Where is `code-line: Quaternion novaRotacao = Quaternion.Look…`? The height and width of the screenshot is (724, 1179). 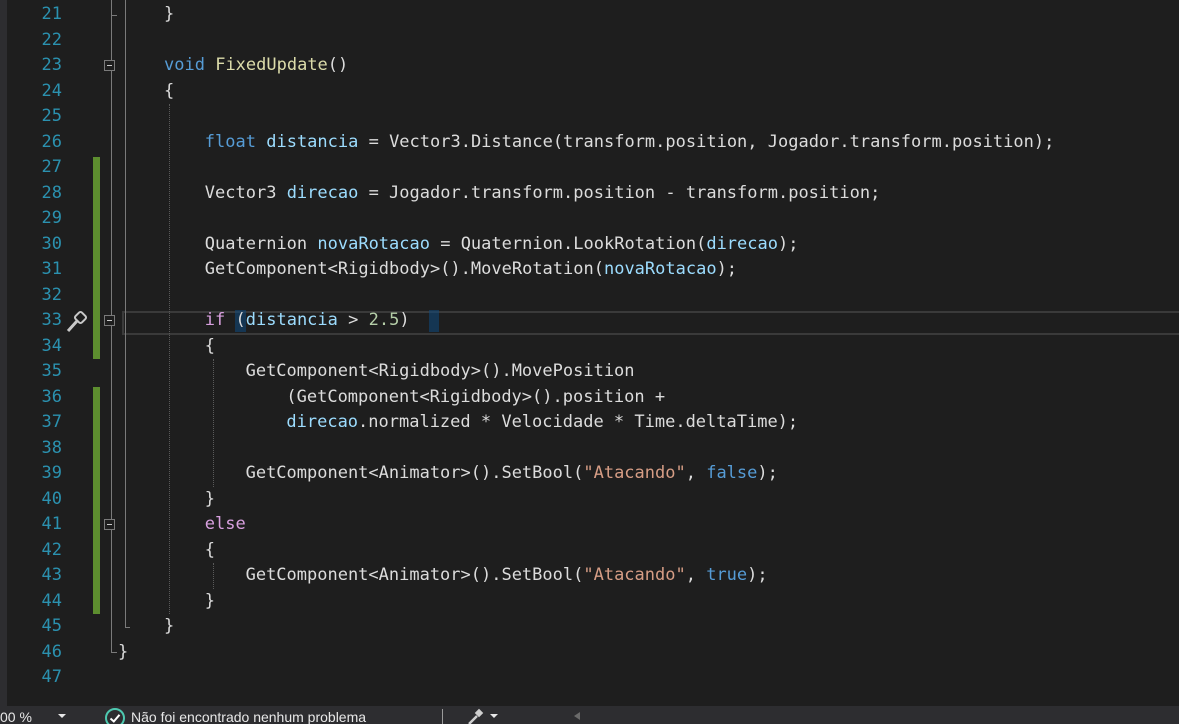 code-line: Quaternion novaRotacao = Quaternion.Look… is located at coordinates (502, 245).